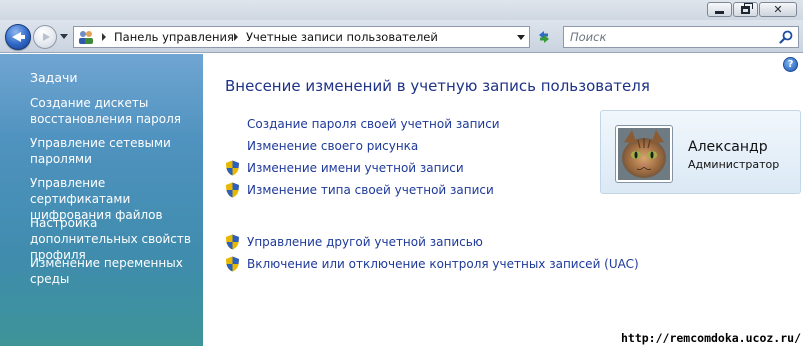  What do you see at coordinates (174, 37) in the screenshot?
I see `breadcrumb-control-panel: Панель управления` at bounding box center [174, 37].